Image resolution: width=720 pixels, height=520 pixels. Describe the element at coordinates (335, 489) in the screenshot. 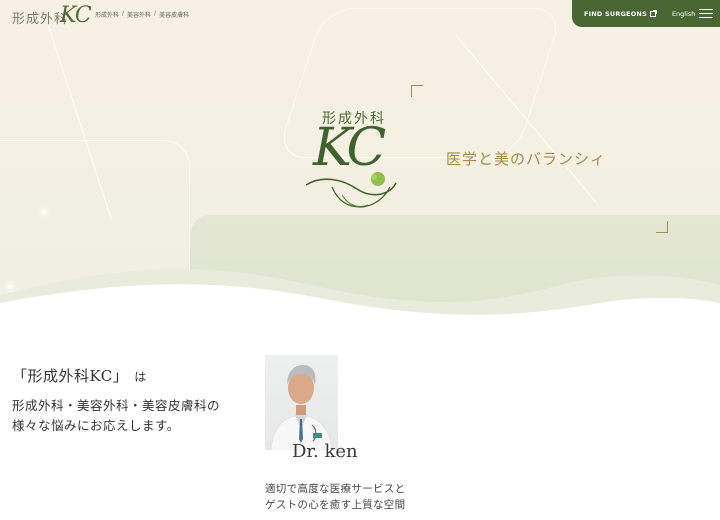

I see `description-line: 適切で高度な医療サービスと` at that location.